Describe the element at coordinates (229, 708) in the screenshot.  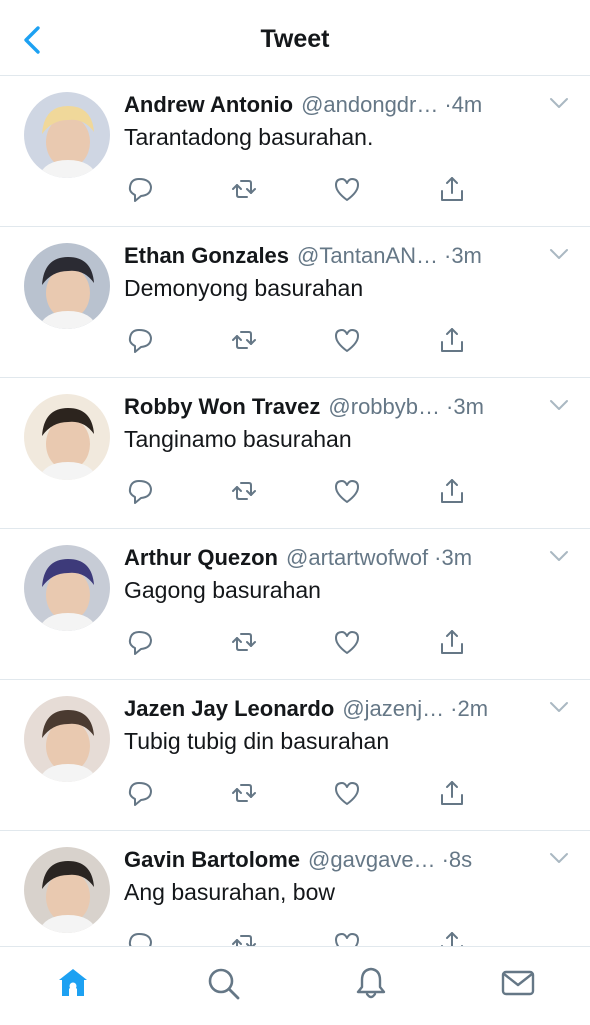
I see `display-name: Jazen Jay Leonardo` at that location.